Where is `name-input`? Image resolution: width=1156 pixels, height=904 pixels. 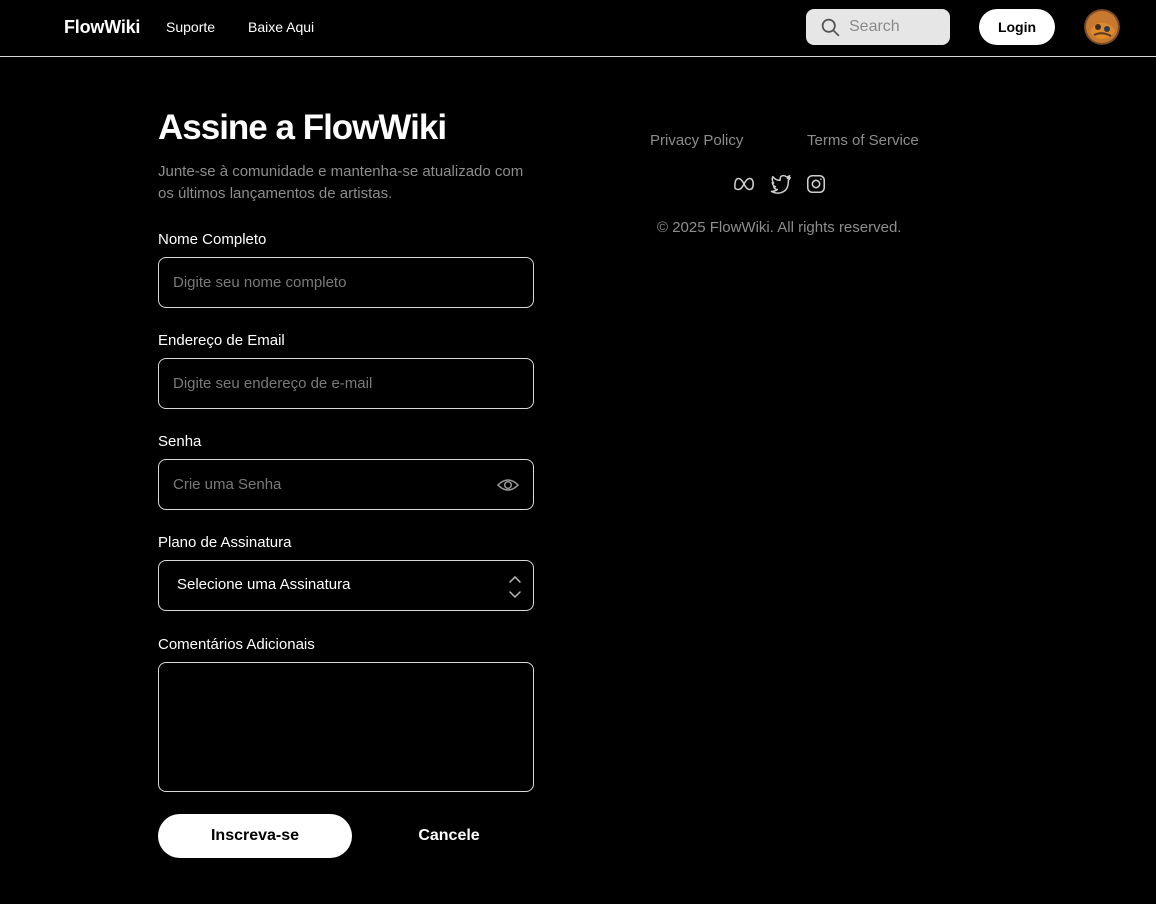 name-input is located at coordinates (346, 282).